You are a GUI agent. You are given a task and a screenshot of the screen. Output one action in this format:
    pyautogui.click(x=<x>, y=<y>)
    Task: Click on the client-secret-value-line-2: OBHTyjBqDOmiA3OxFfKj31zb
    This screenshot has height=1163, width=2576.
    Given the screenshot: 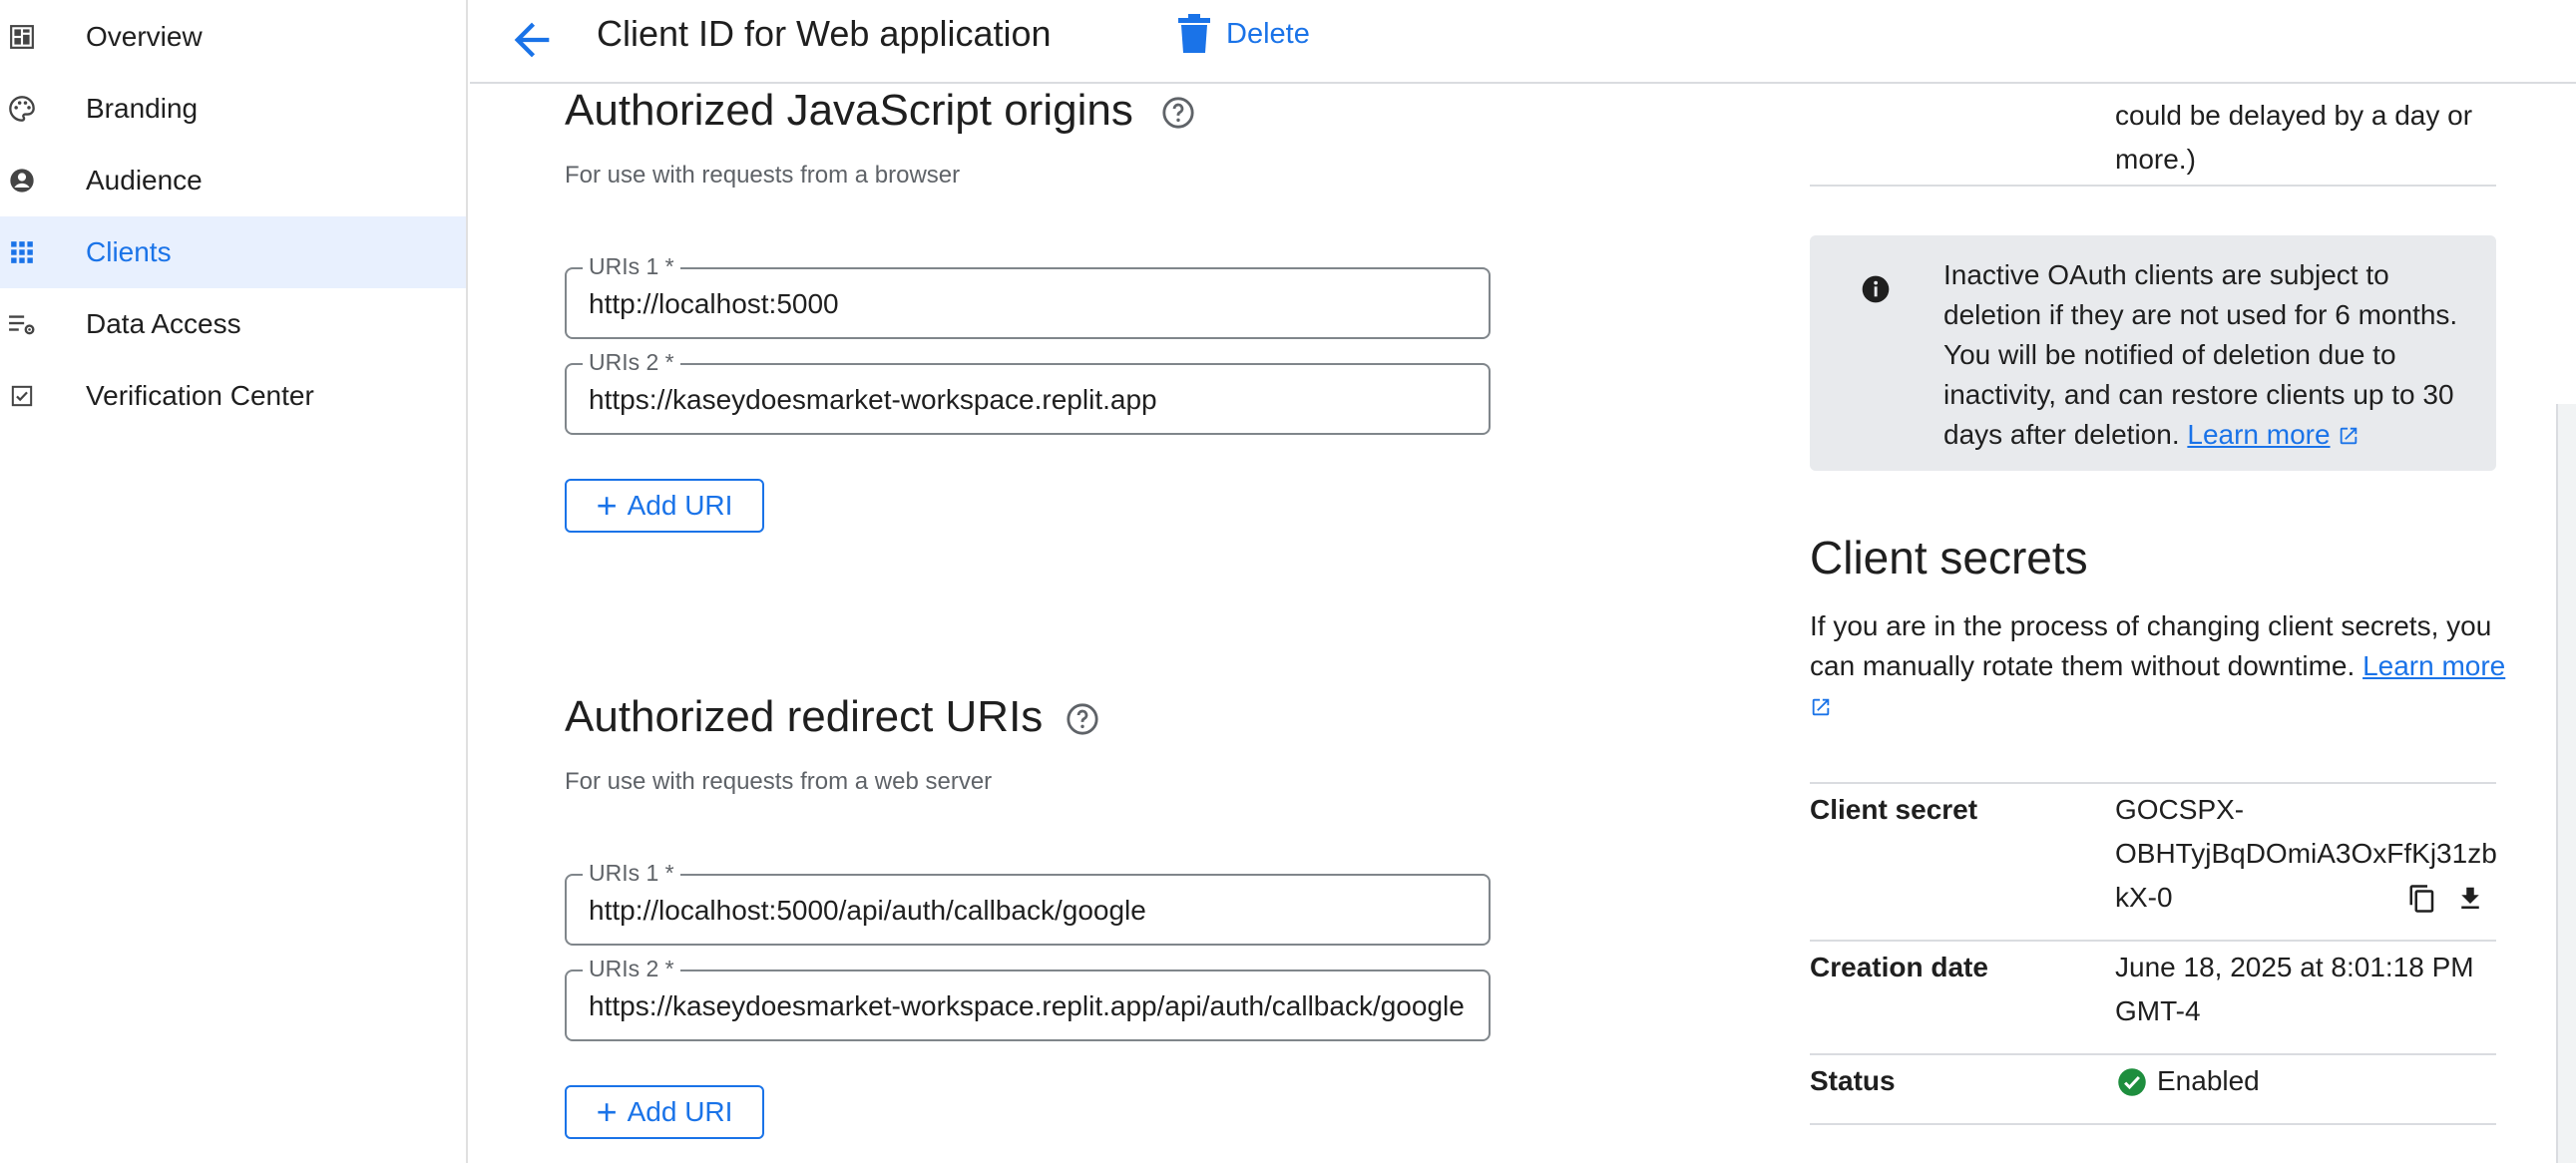 What is the action you would take?
    pyautogui.click(x=2306, y=853)
    